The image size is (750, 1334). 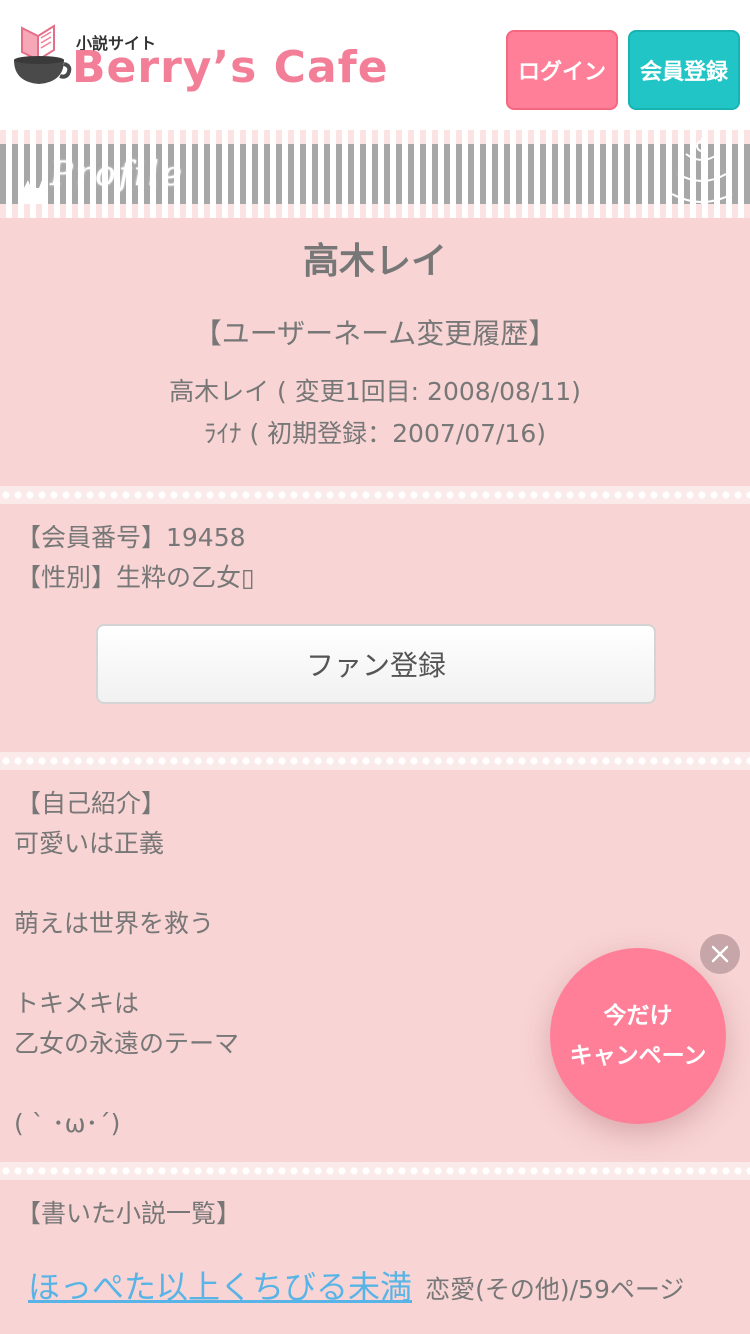 I want to click on profile-banner: Profile, so click(x=375, y=174).